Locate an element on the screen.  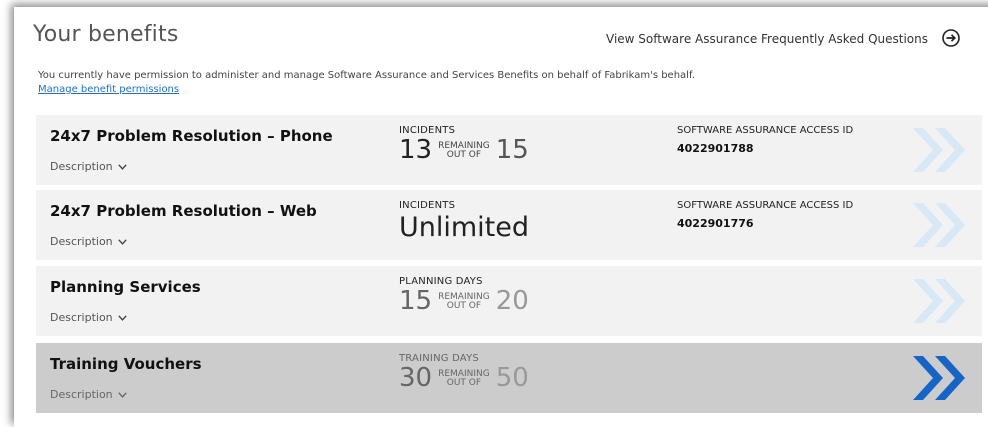
benefit-title: Training Vouchers is located at coordinates (126, 364).